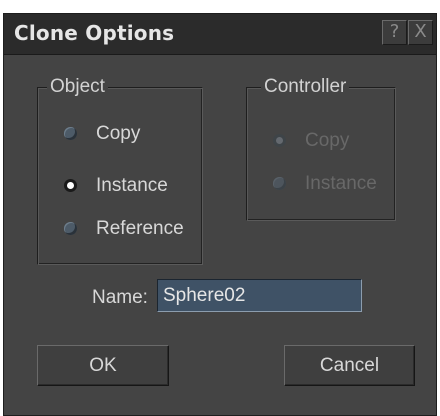 The width and height of the screenshot is (440, 416). Describe the element at coordinates (305, 87) in the screenshot. I see `controller-group-legend: Controller` at that location.